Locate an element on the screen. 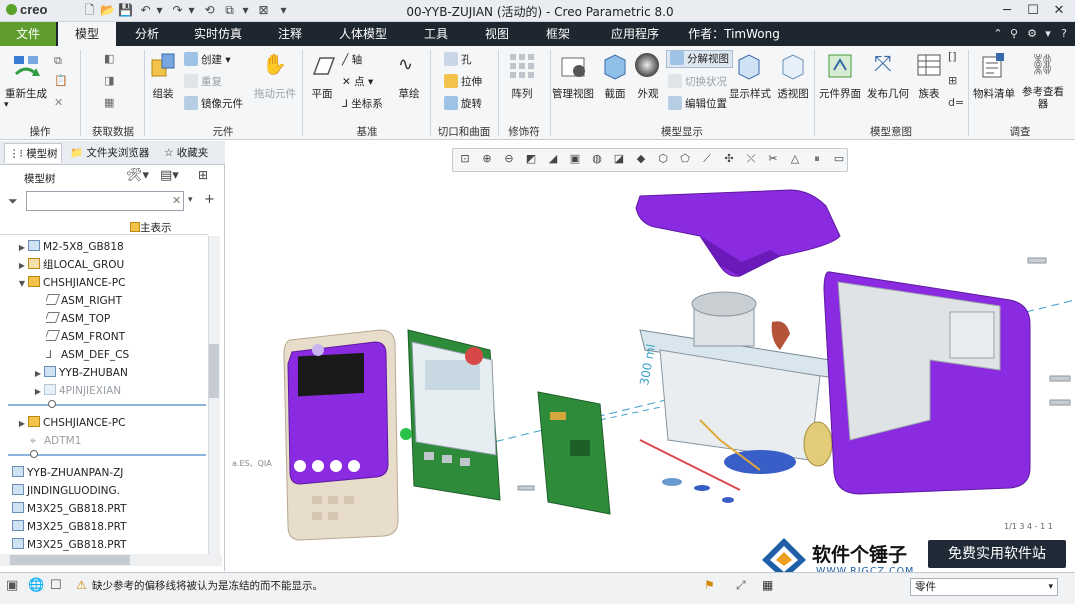  perspective-icon is located at coordinates (793, 67).